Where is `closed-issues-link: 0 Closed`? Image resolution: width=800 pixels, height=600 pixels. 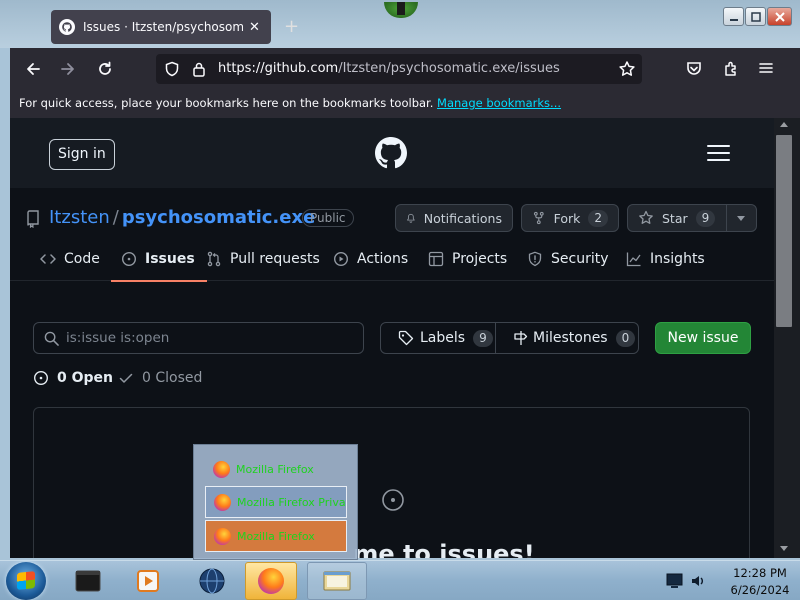
closed-issues-link: 0 Closed is located at coordinates (160, 378).